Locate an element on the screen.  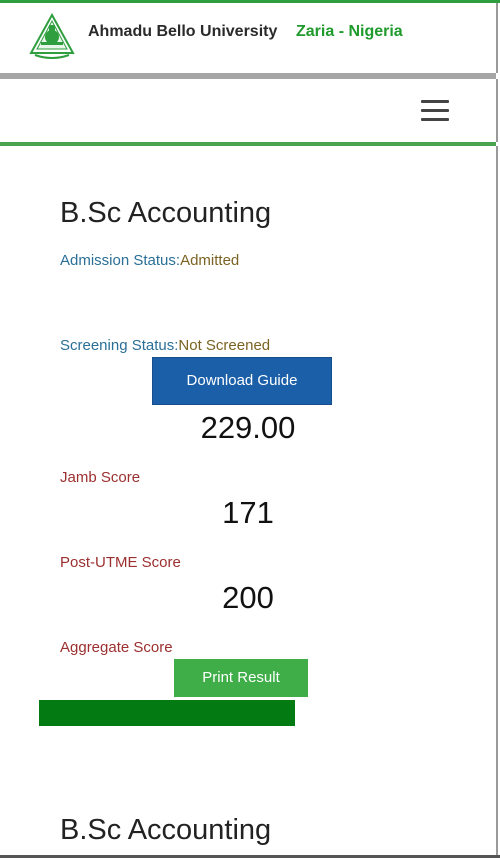
programme-title-2: B.Sc Accounting is located at coordinates (166, 830).